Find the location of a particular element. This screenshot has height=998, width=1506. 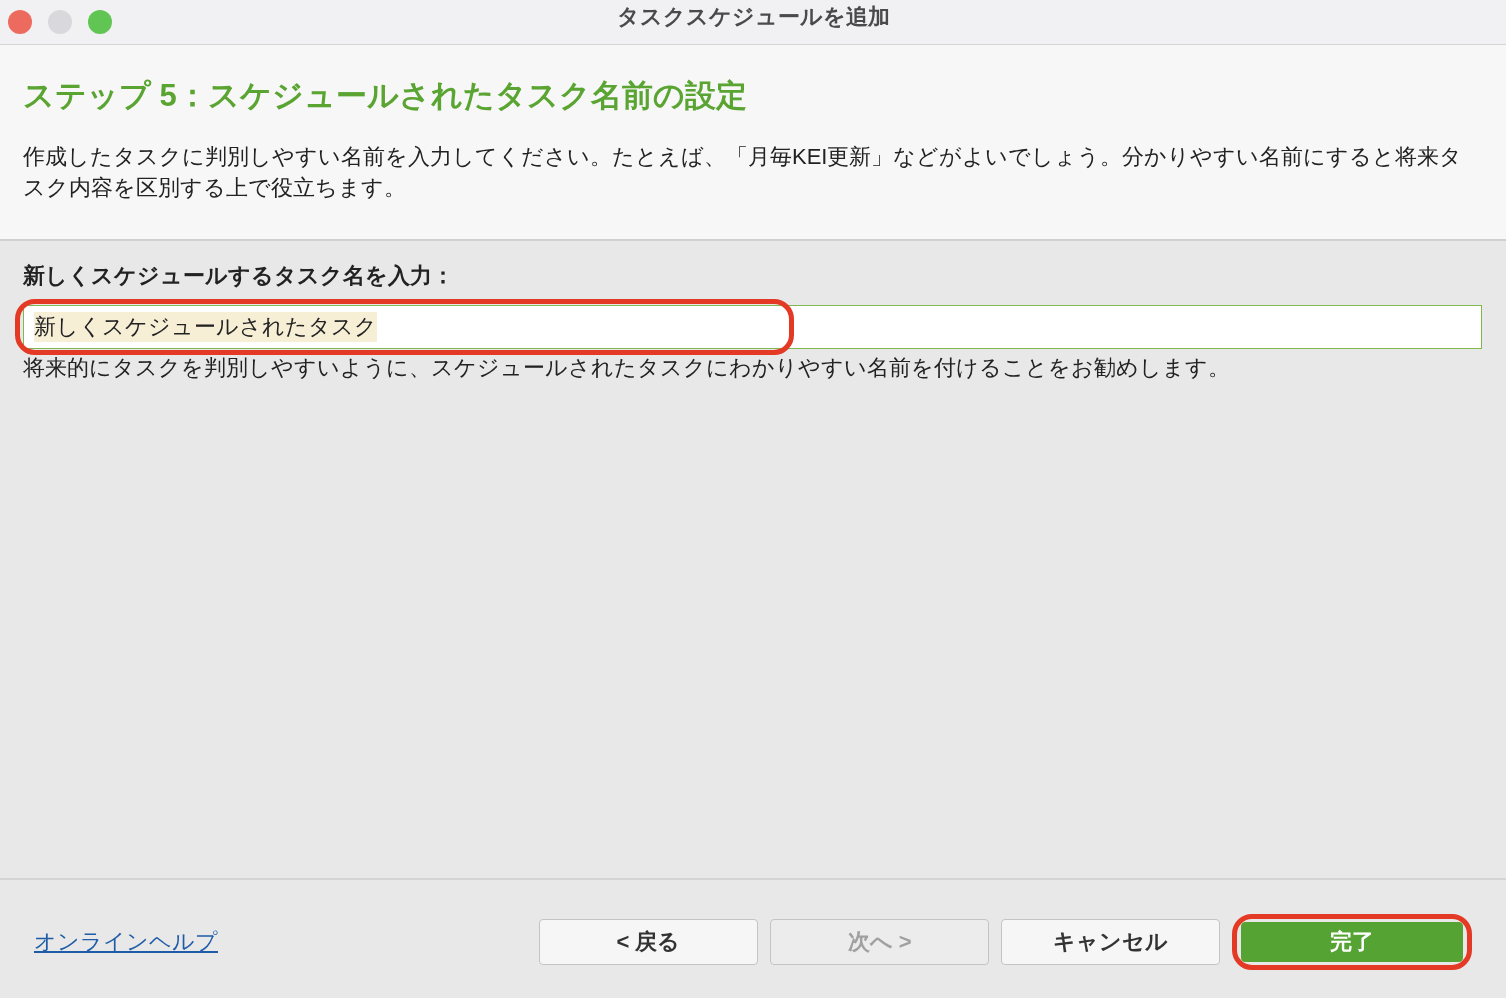

field-hint: 将来的にタスクを判別しやすいように、スケジュールされたタスクにわかりやすい名前を付けることをお勧めします。 is located at coordinates (627, 368).